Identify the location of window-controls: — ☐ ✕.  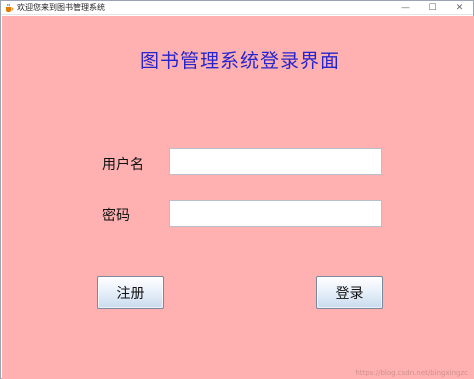
(432, 8).